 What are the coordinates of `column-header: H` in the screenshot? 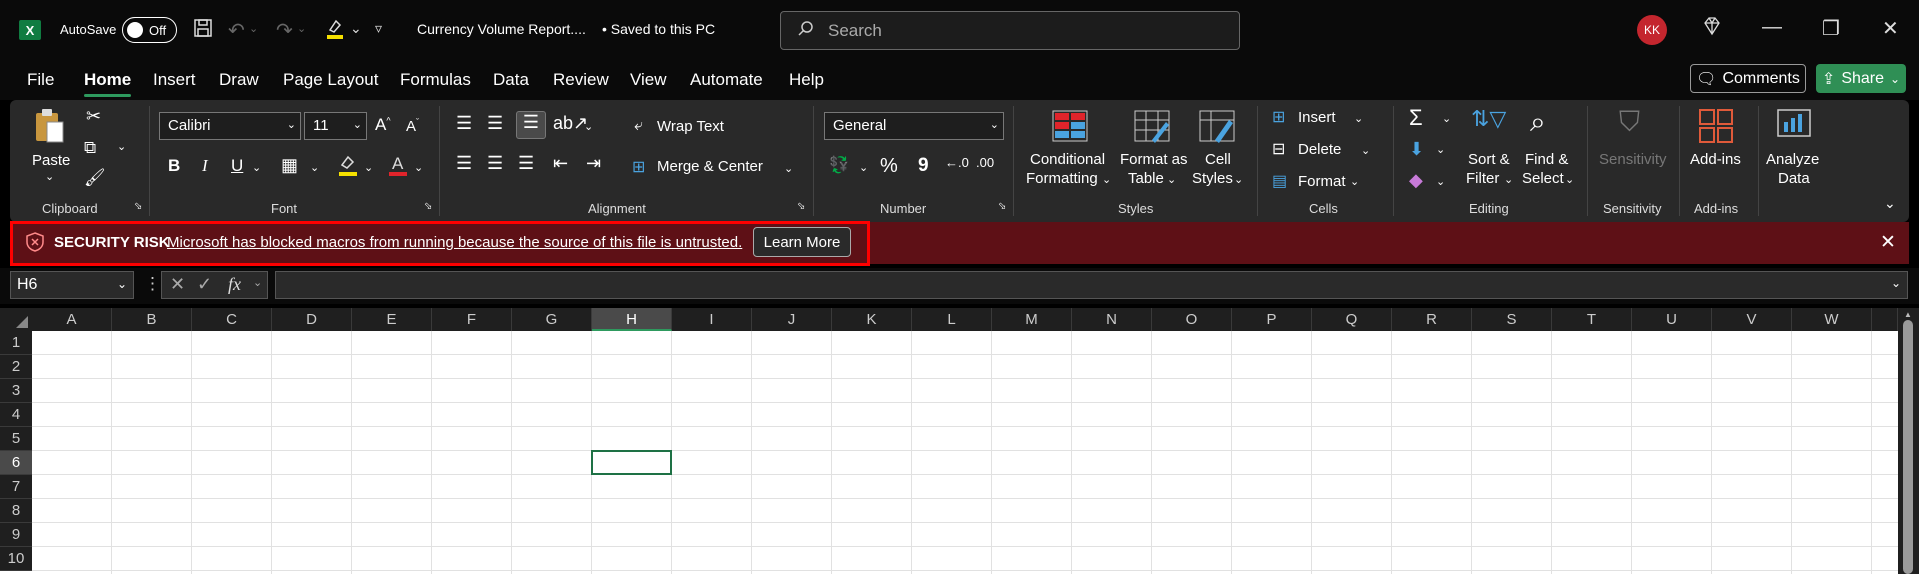 It's located at (632, 319).